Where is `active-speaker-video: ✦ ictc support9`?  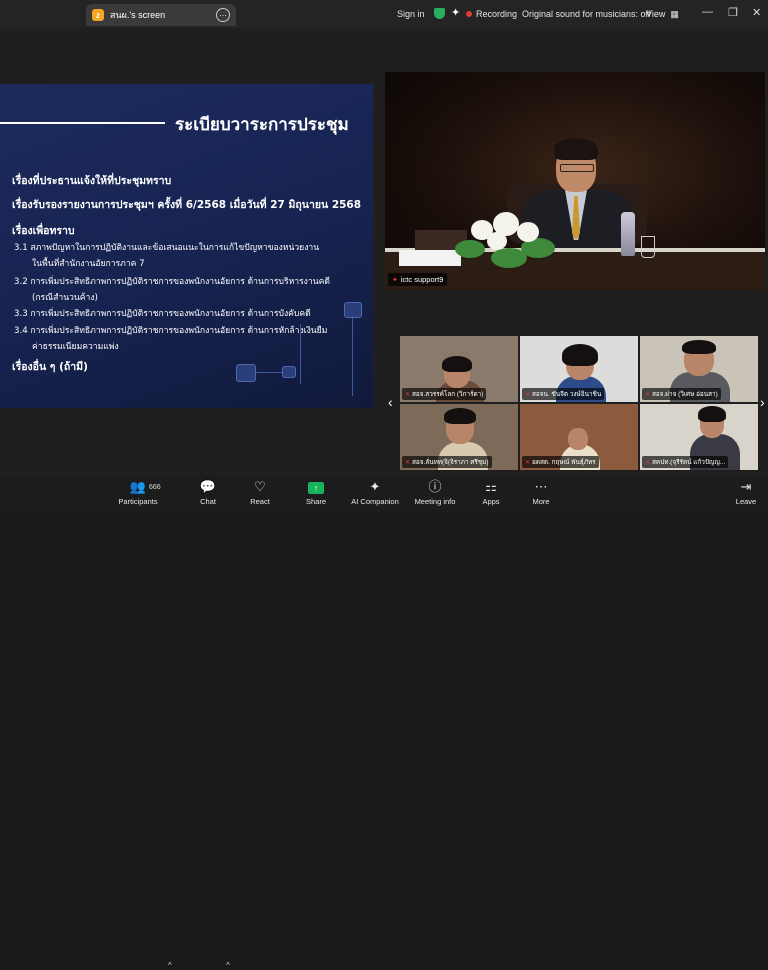
active-speaker-video: ✦ ictc support9 is located at coordinates (575, 181).